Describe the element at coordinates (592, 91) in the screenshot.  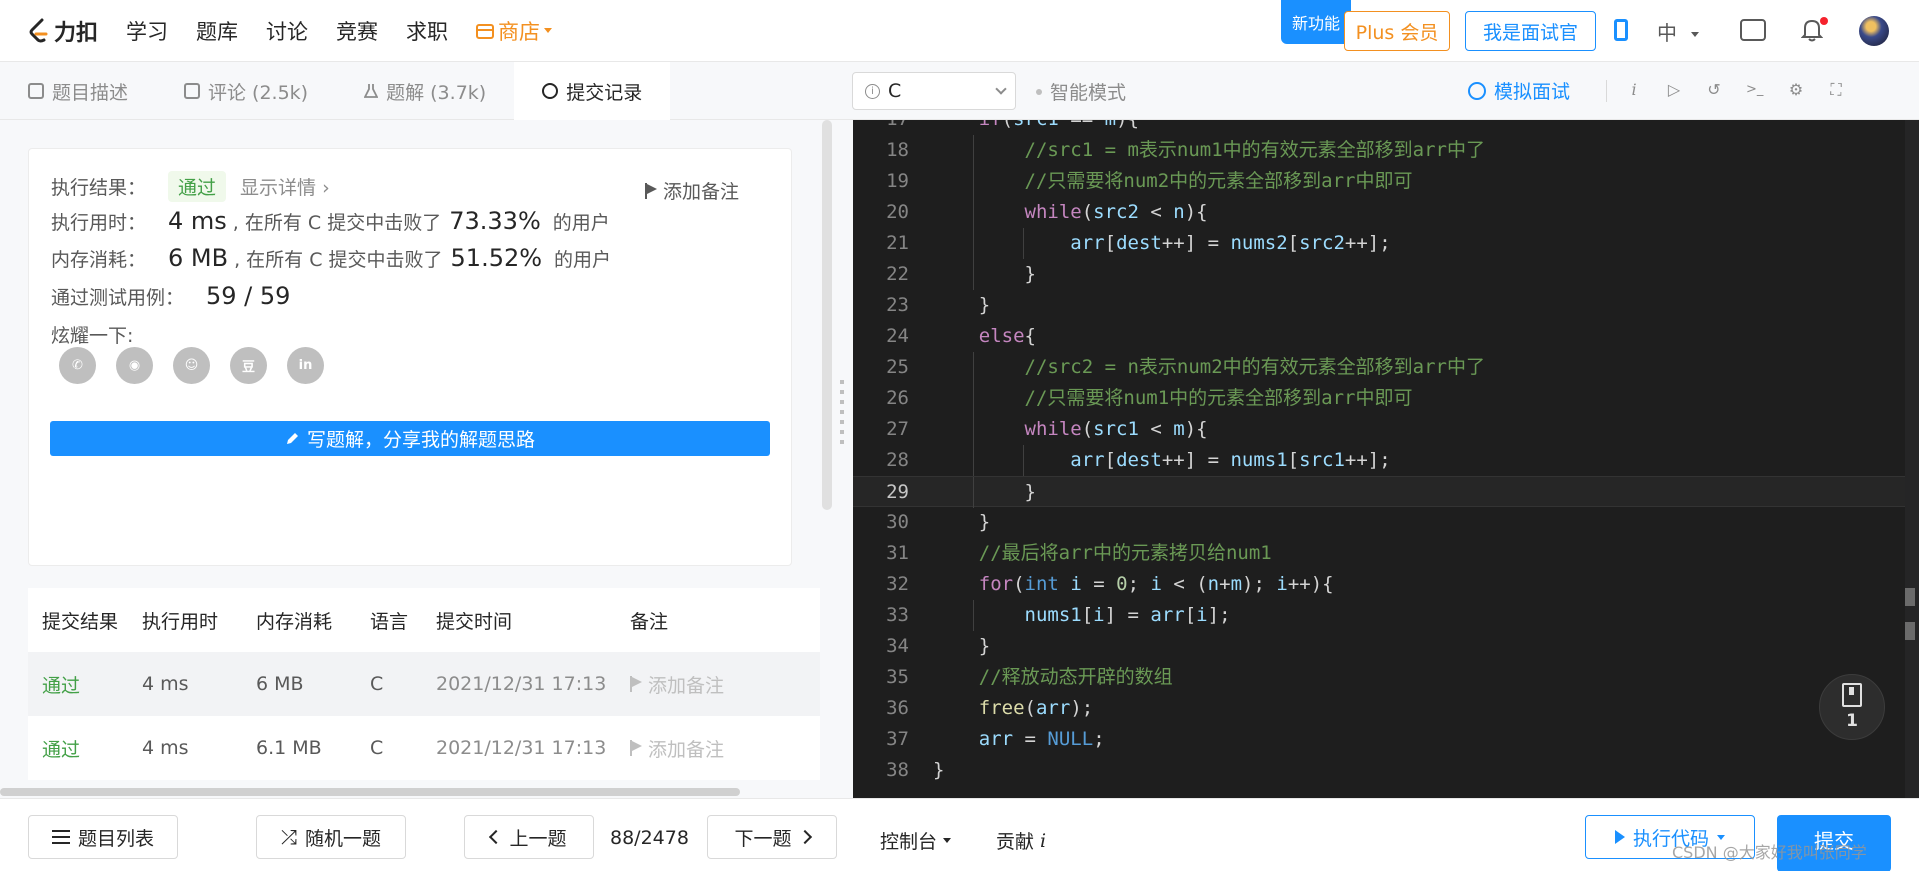
I see `tab-submissions: 提交记录` at that location.